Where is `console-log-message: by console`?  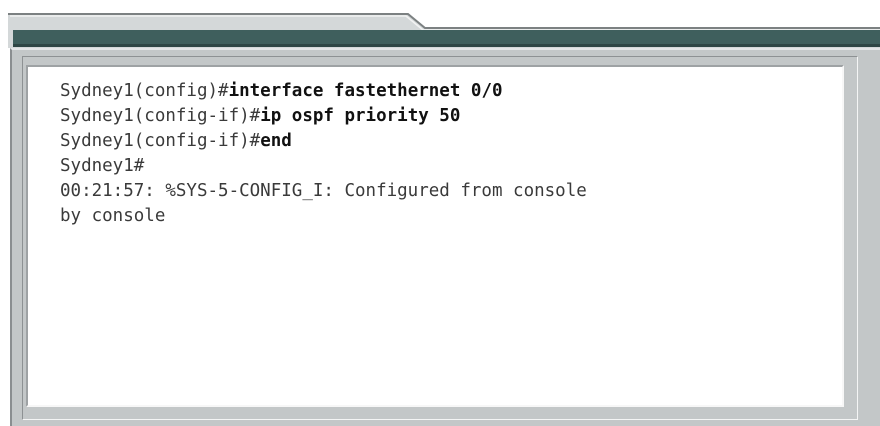
console-log-message: by console is located at coordinates (113, 216).